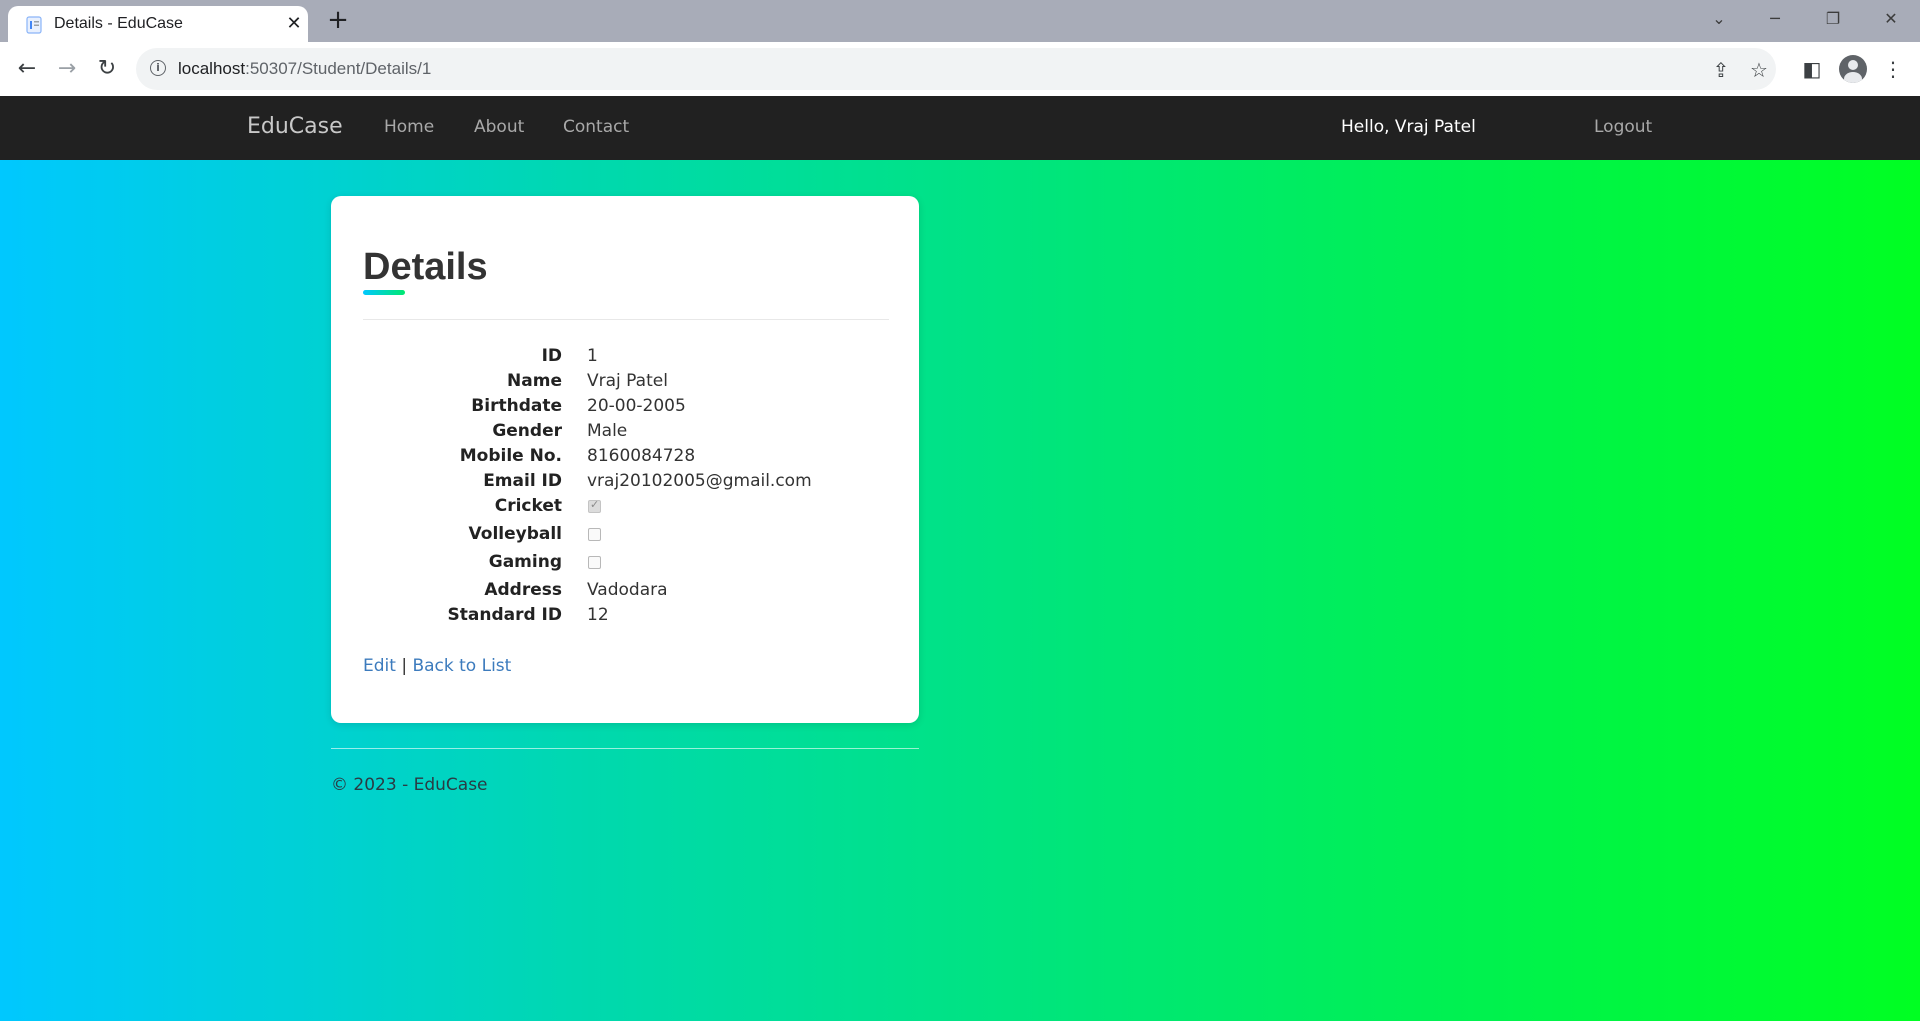  What do you see at coordinates (1623, 127) in the screenshot?
I see `logout-link: Logout` at bounding box center [1623, 127].